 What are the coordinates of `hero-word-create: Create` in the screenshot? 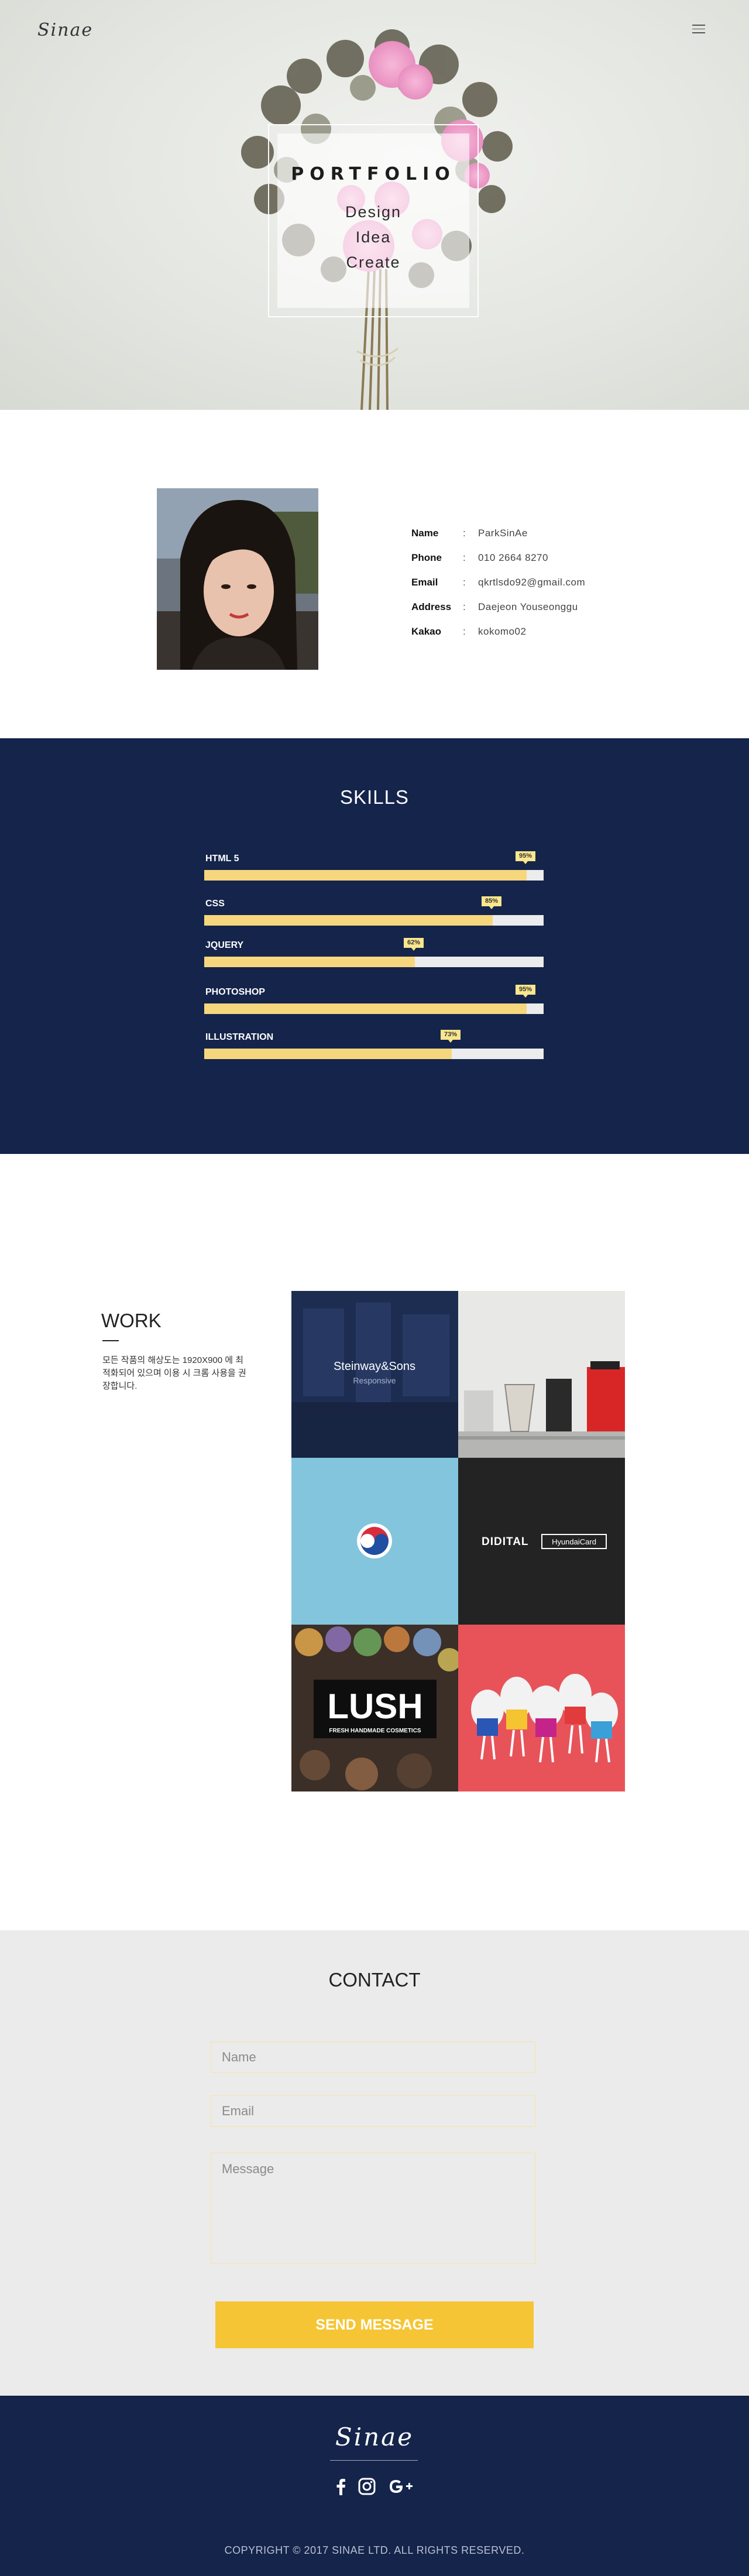 It's located at (373, 262).